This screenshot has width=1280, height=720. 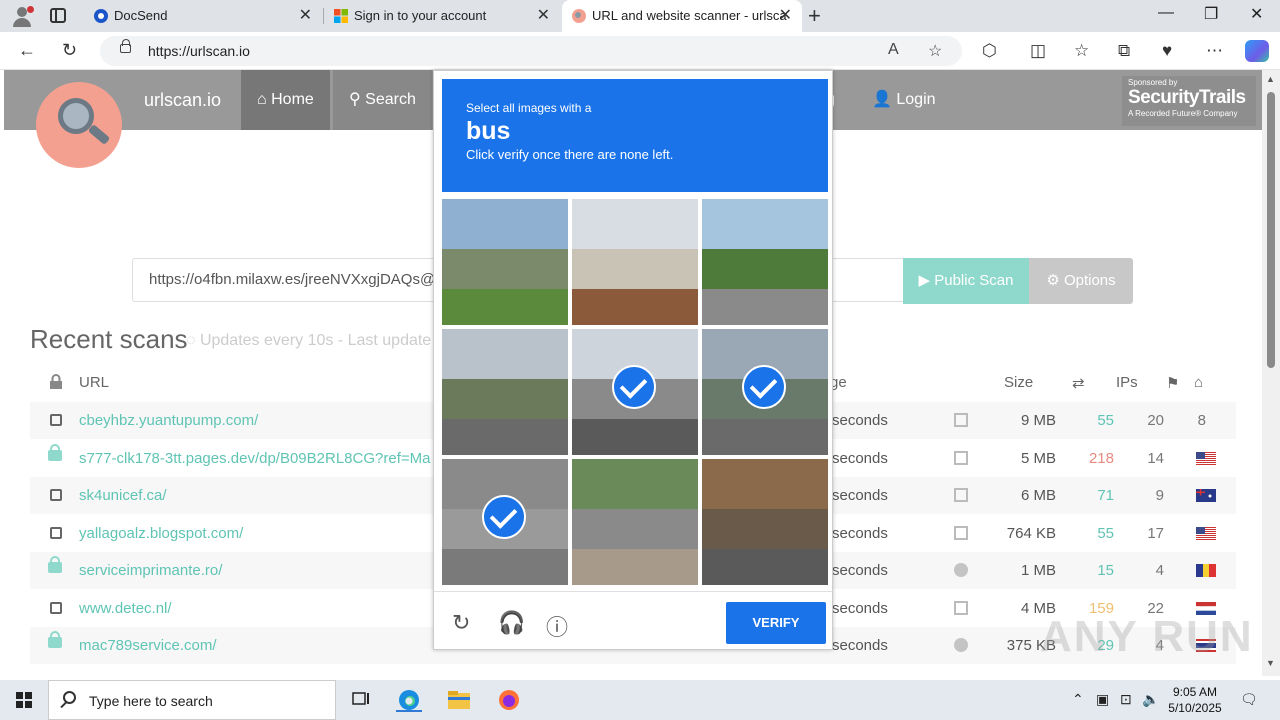 I want to click on tab-docsend: DocSend ✕, so click(x=203, y=16).